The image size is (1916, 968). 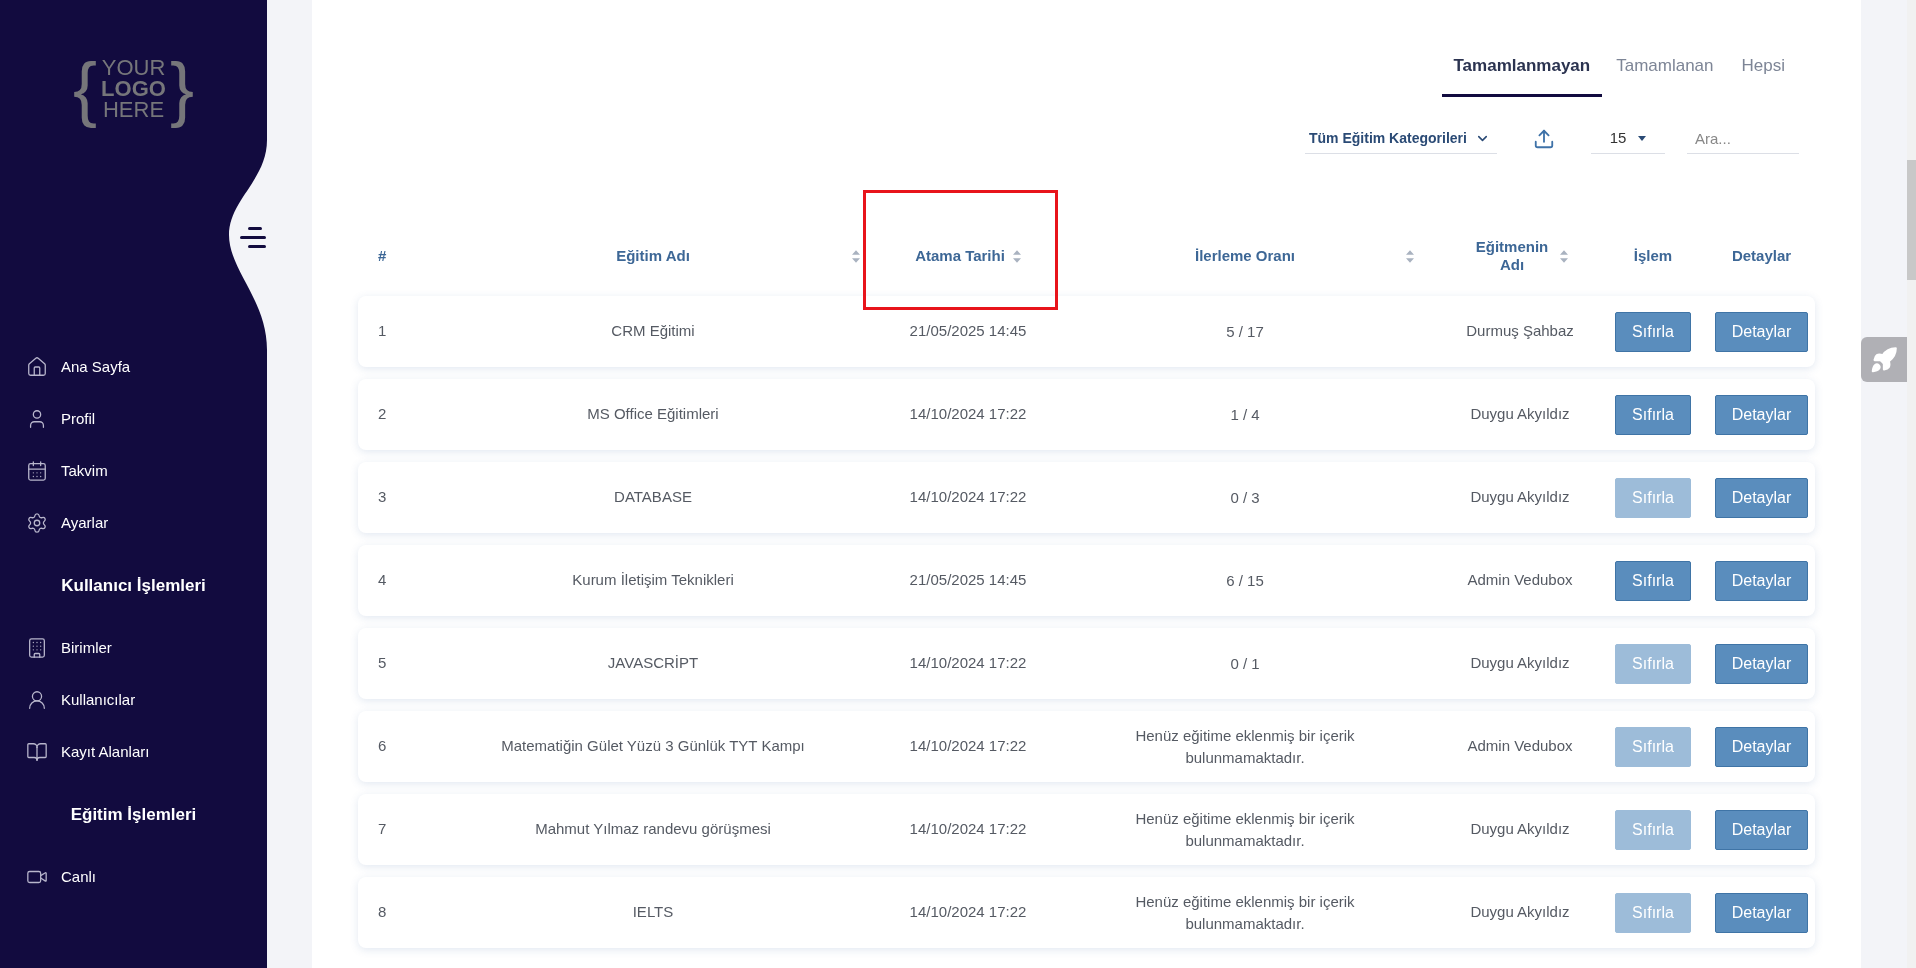 What do you see at coordinates (1665, 67) in the screenshot?
I see `tab: Tamamlanan` at bounding box center [1665, 67].